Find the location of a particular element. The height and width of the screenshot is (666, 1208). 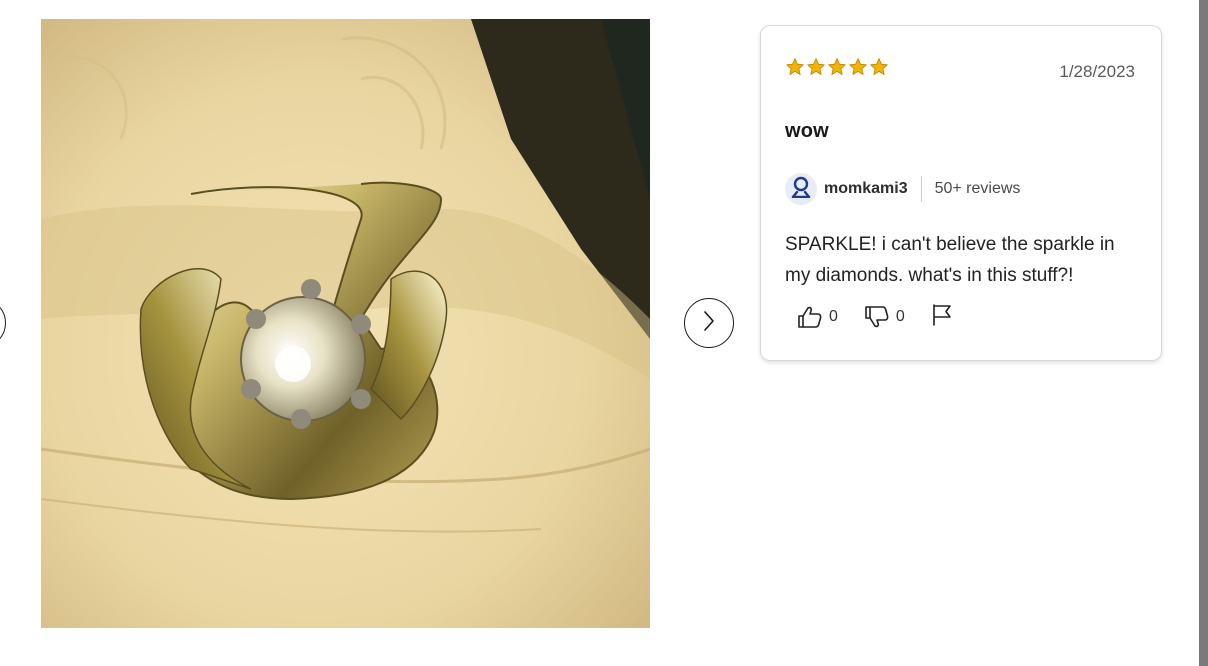

thumbs-up-icon is located at coordinates (810, 317).